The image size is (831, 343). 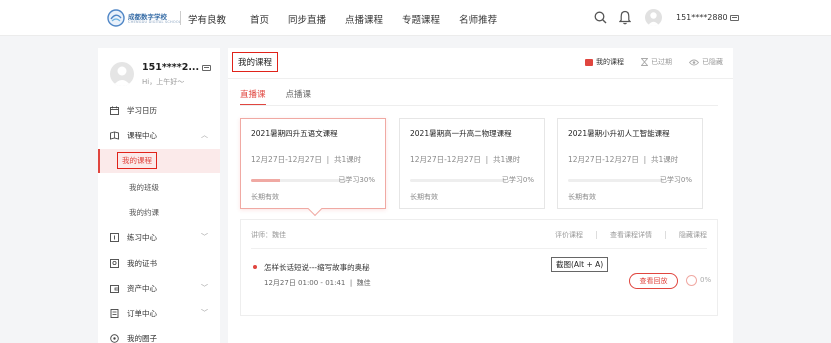 I want to click on sidebar-item-certificates: 我的证书, so click(x=133, y=263).